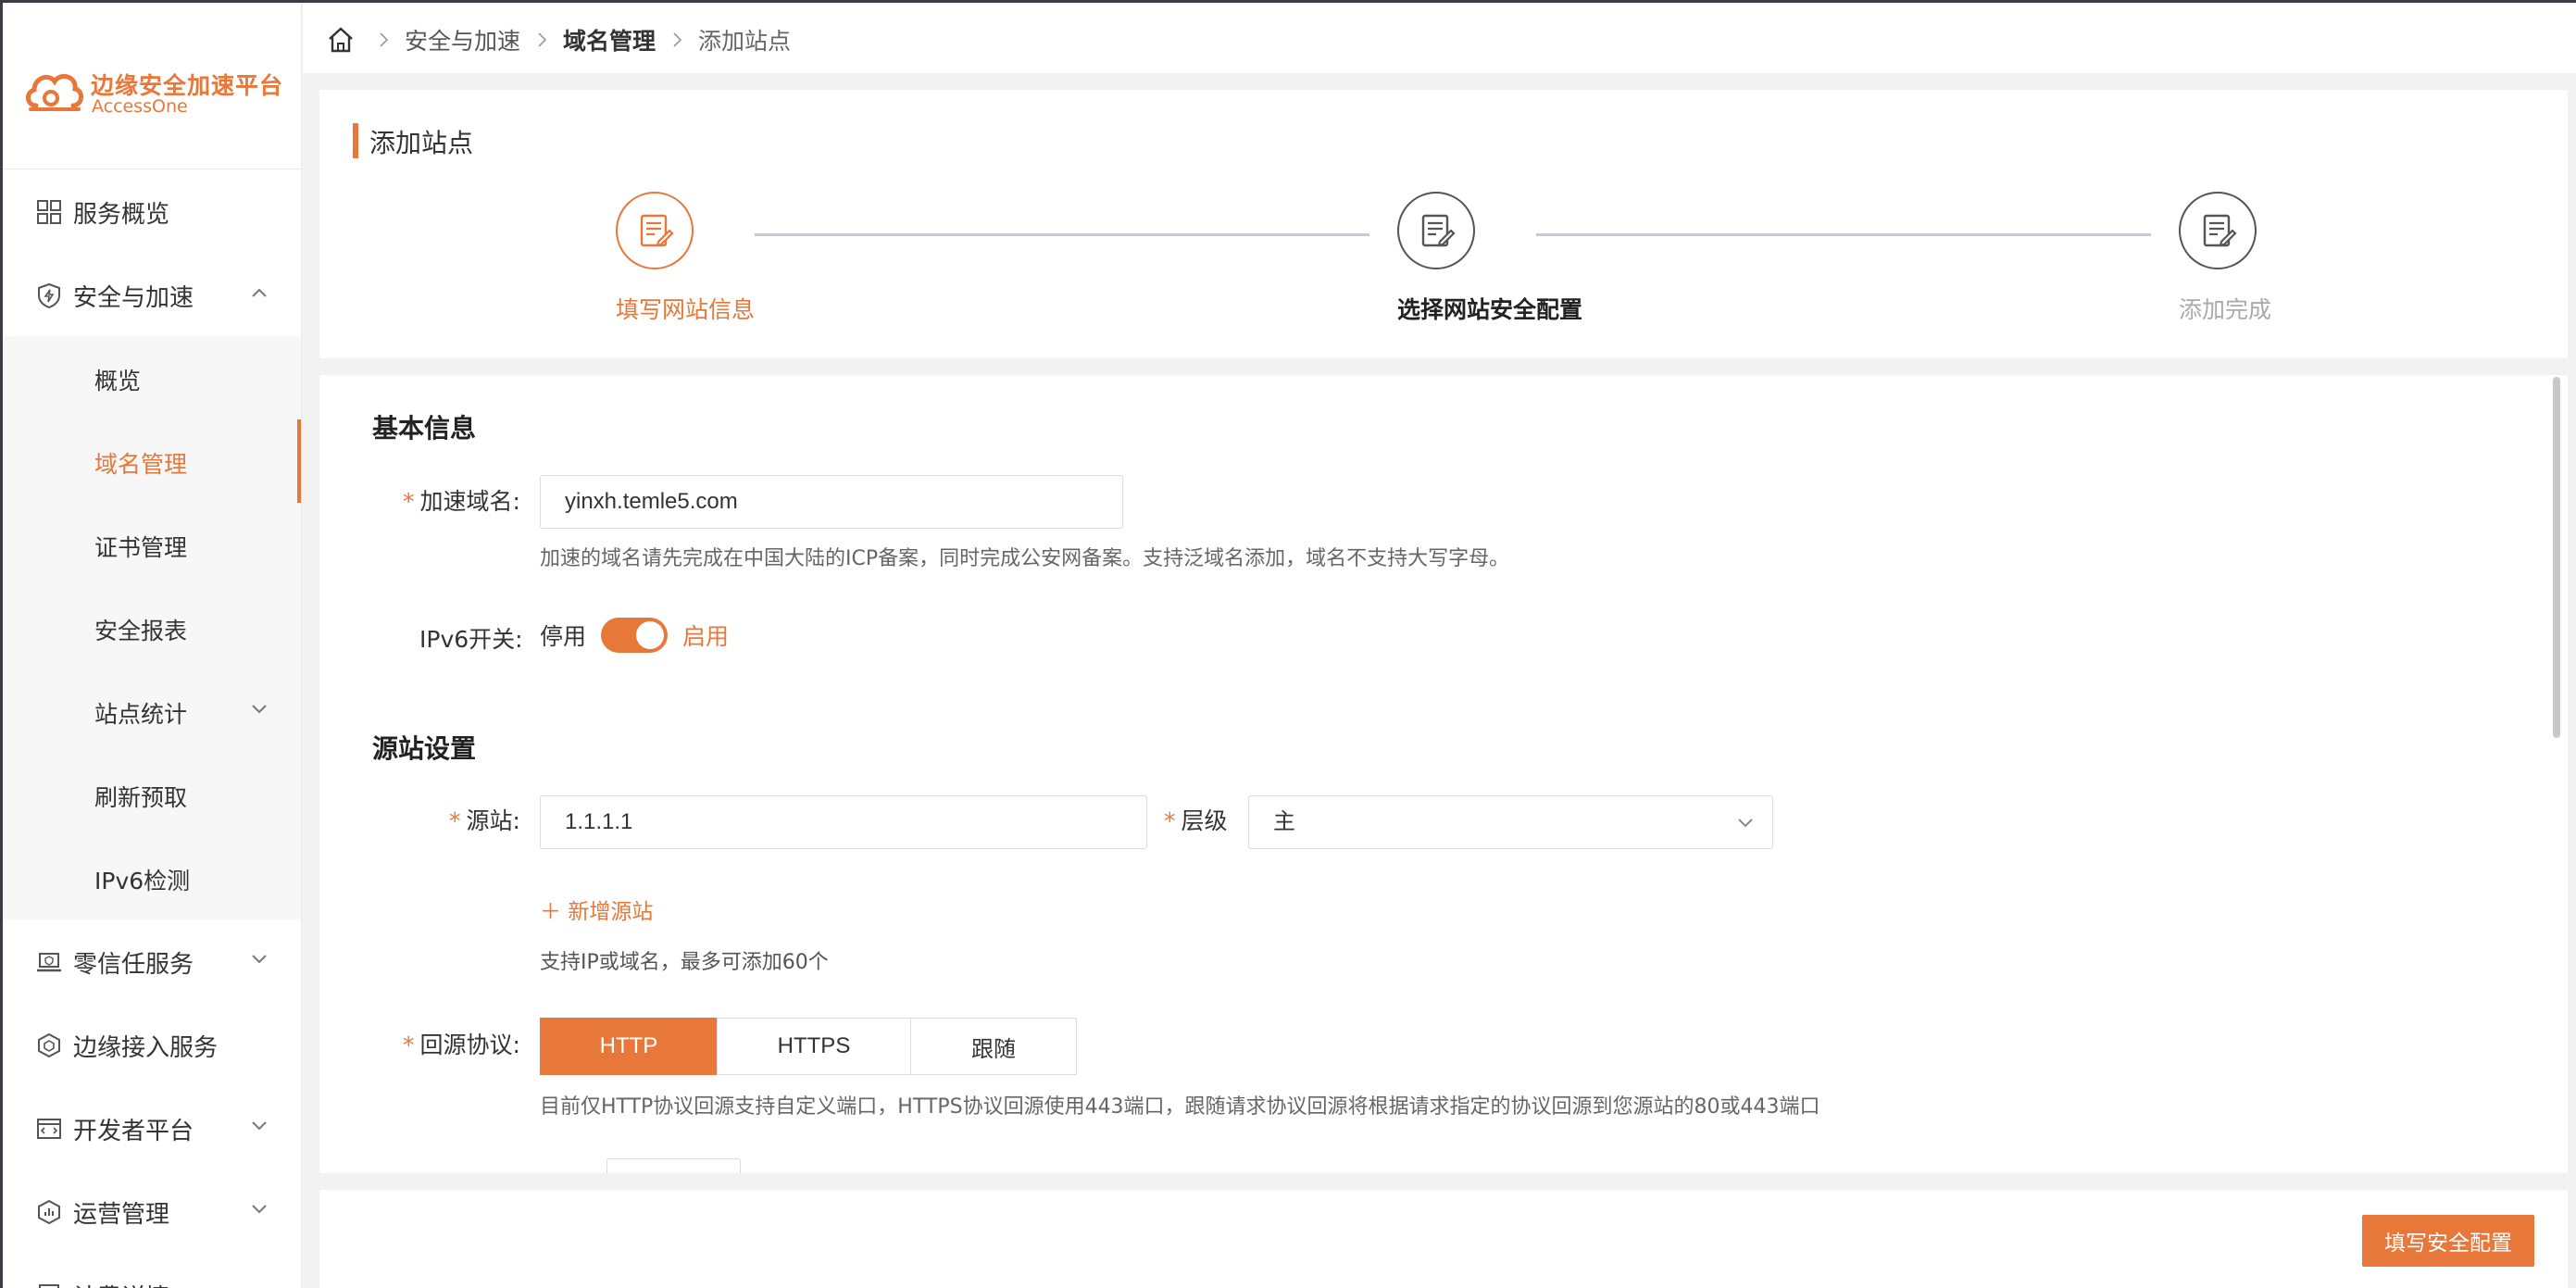  I want to click on domain-input: yinxh.temle5.com, so click(831, 502).